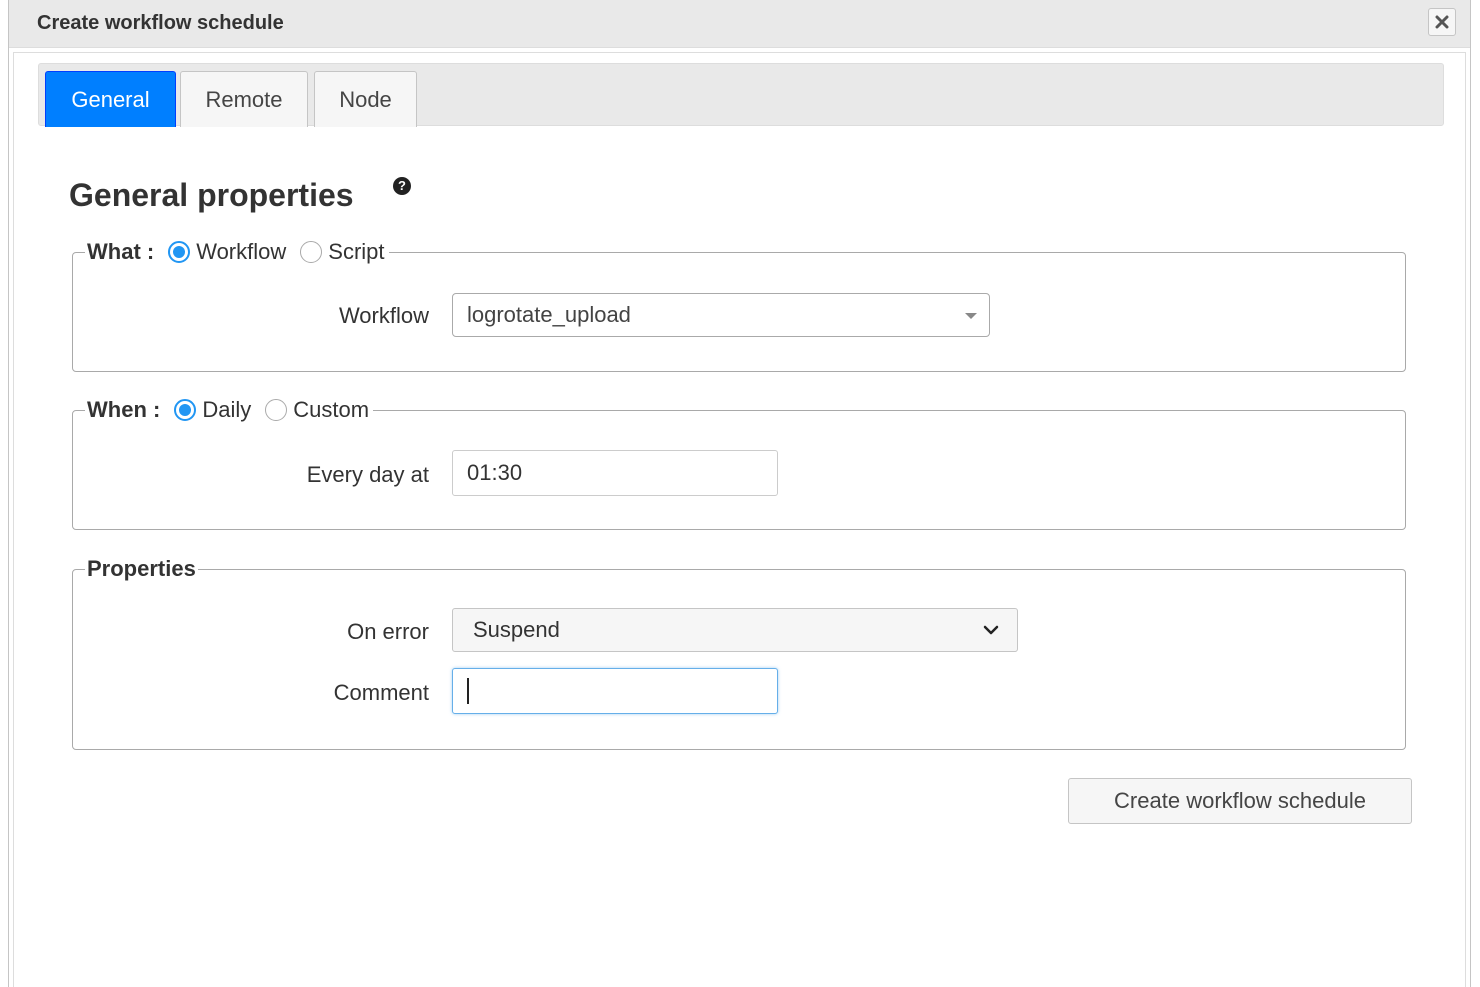 The image size is (1480, 987). I want to click on on-error-select: Suspend, so click(735, 630).